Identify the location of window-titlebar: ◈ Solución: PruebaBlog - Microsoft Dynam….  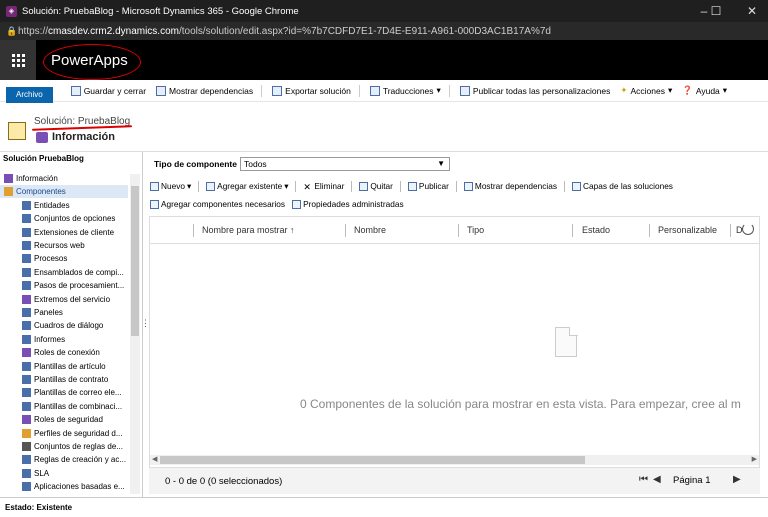
(384, 11).